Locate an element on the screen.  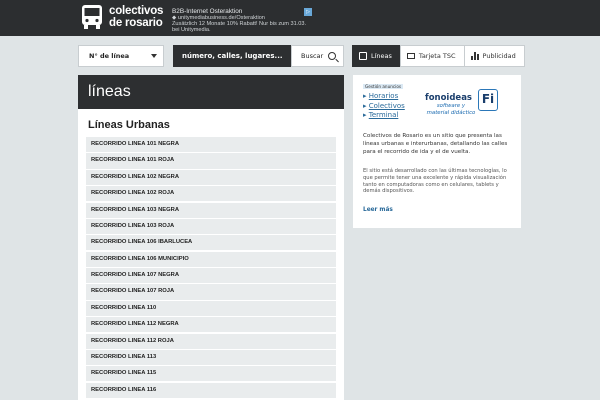
link-colectivos: Colectivos is located at coordinates (387, 106).